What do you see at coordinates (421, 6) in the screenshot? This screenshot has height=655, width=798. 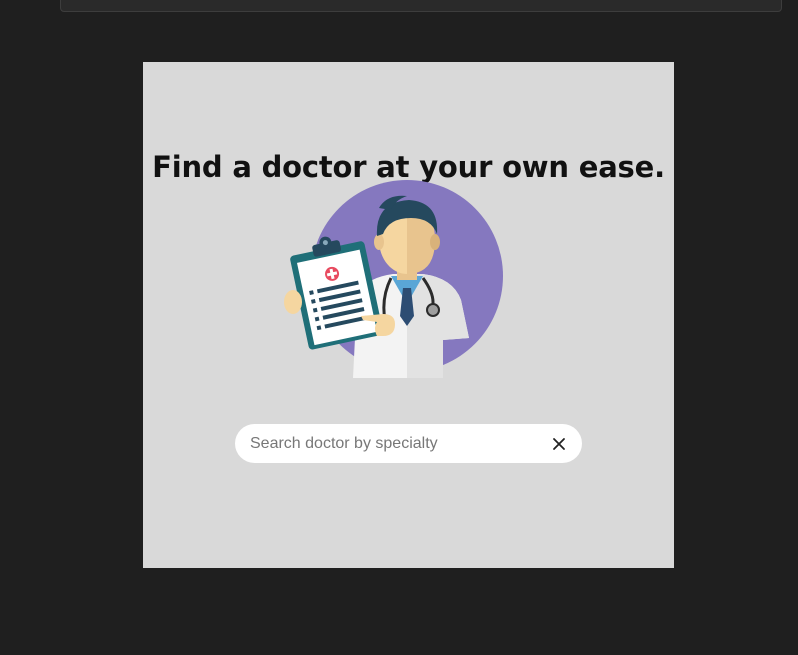 I see `top-bar` at bounding box center [421, 6].